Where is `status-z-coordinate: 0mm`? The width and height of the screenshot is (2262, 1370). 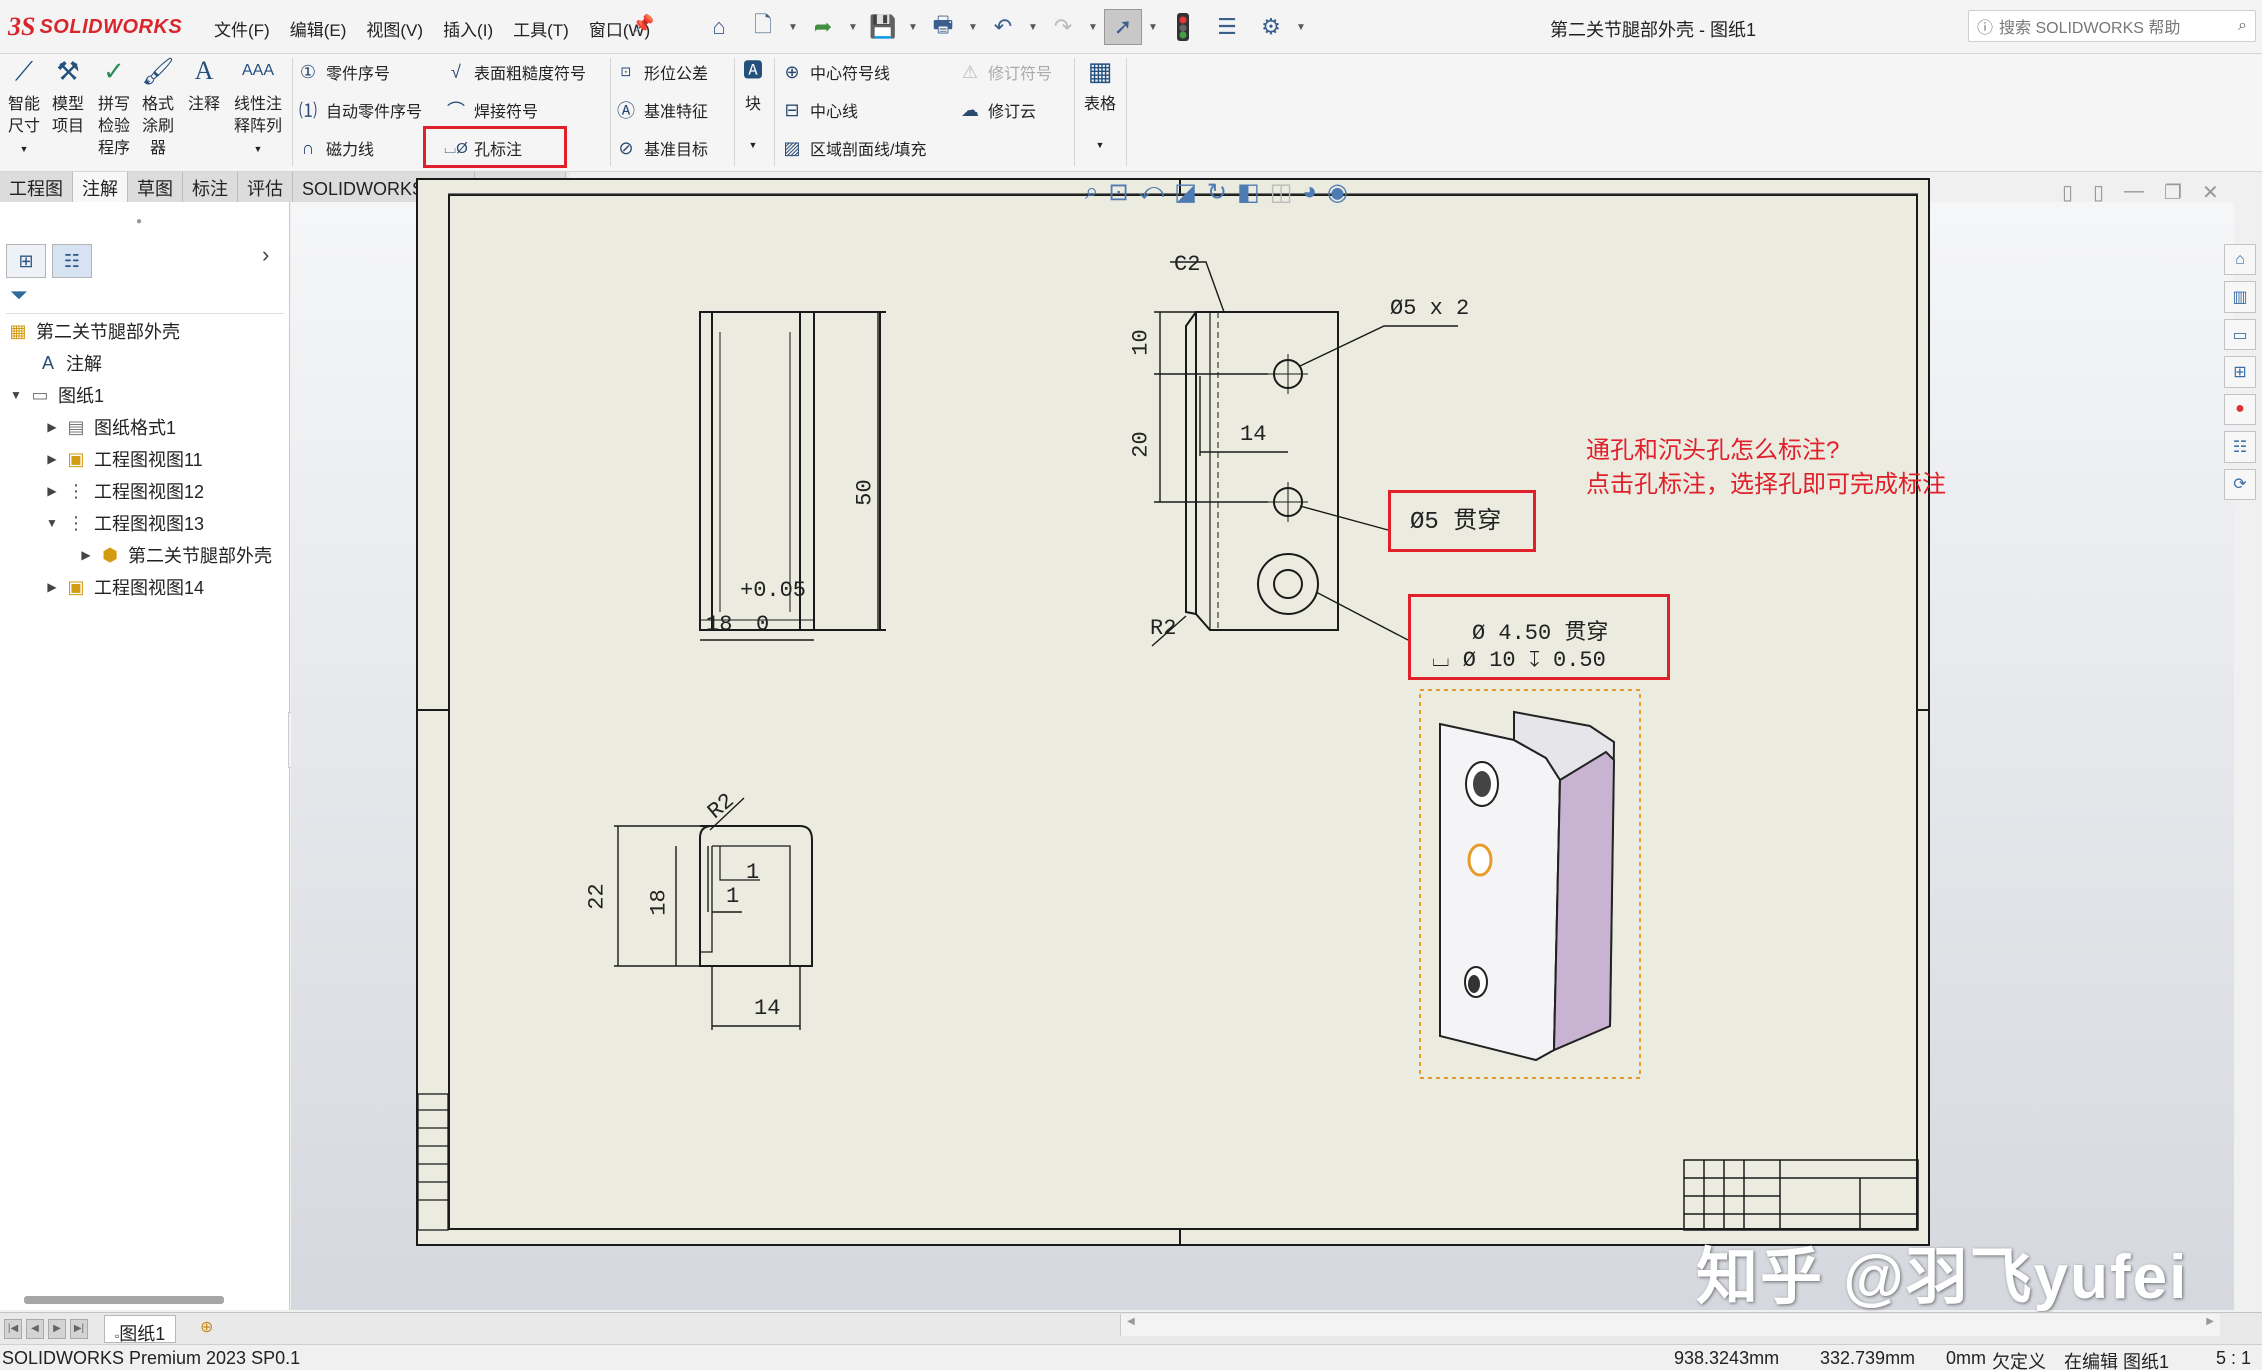
status-z-coordinate: 0mm is located at coordinates (1966, 1358).